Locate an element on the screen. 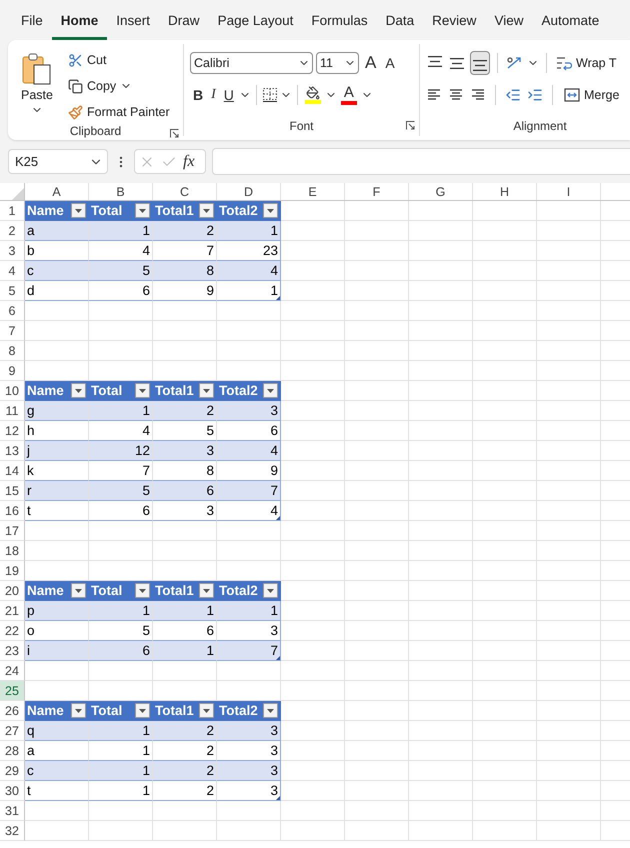 This screenshot has width=630, height=848. wrap-text-button: Wrap T is located at coordinates (586, 63).